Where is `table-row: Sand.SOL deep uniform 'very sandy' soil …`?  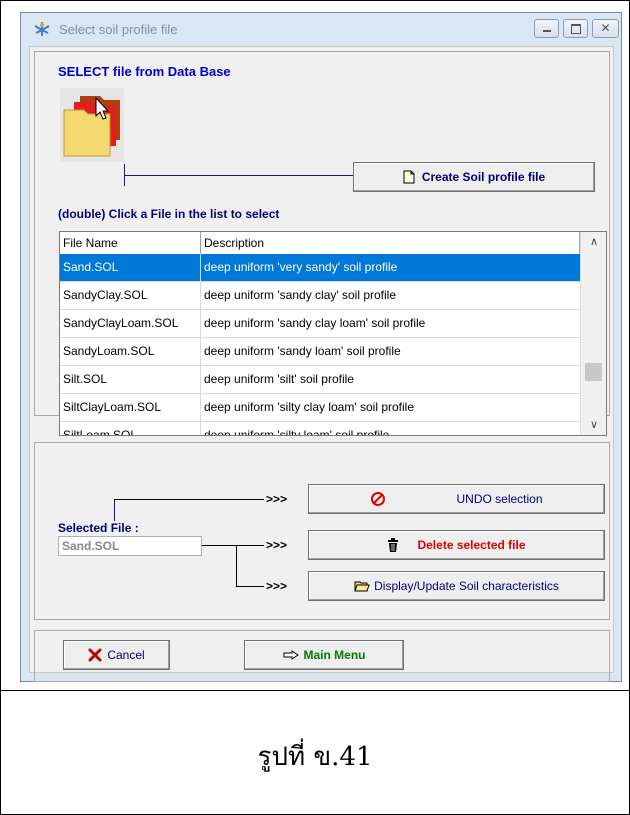 table-row: Sand.SOL deep uniform 'very sandy' soil … is located at coordinates (320, 268).